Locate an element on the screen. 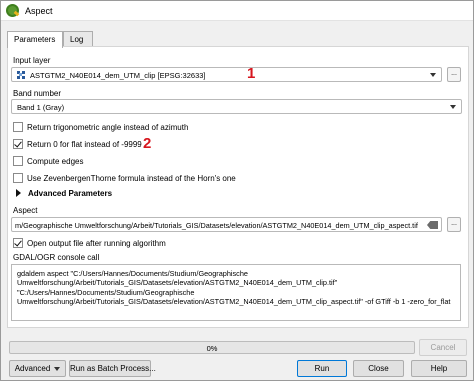 This screenshot has height=381, width=474. console-label: GDAL/OGR console call is located at coordinates (56, 257).